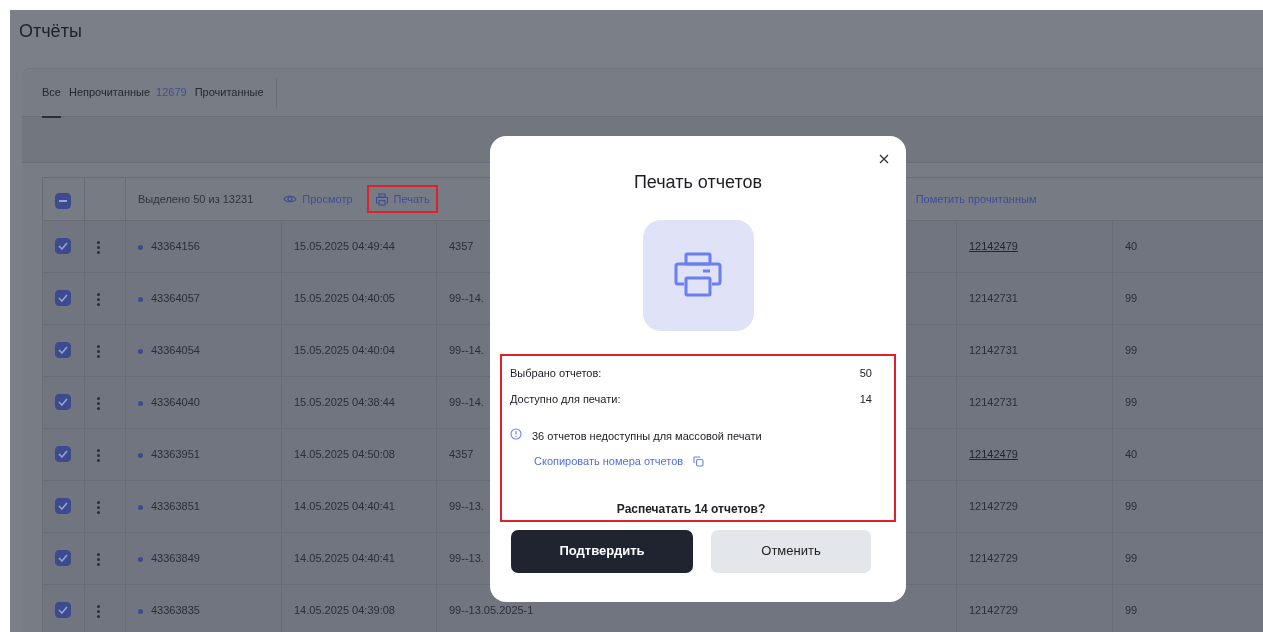 This screenshot has height=632, width=1263. I want to click on table-cell: 15.05.2025 04:40:05, so click(359, 298).